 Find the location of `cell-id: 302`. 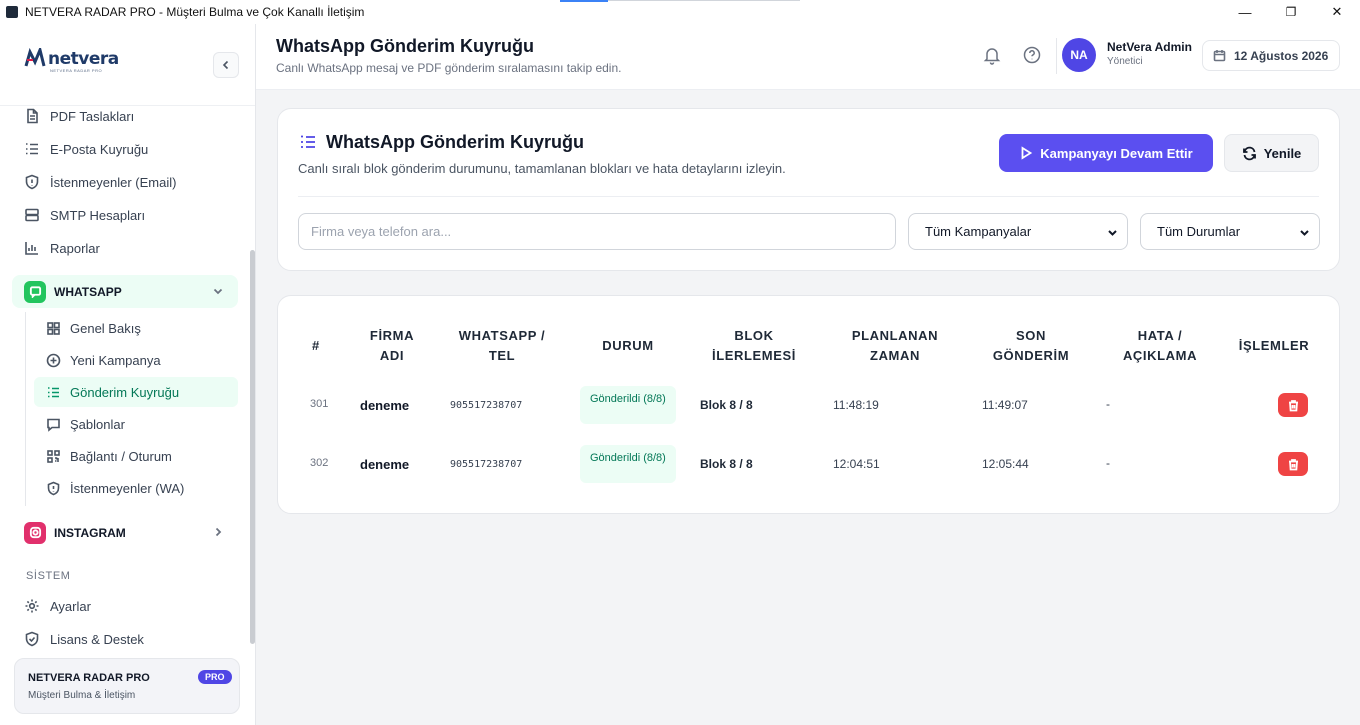

cell-id: 302 is located at coordinates (319, 463).